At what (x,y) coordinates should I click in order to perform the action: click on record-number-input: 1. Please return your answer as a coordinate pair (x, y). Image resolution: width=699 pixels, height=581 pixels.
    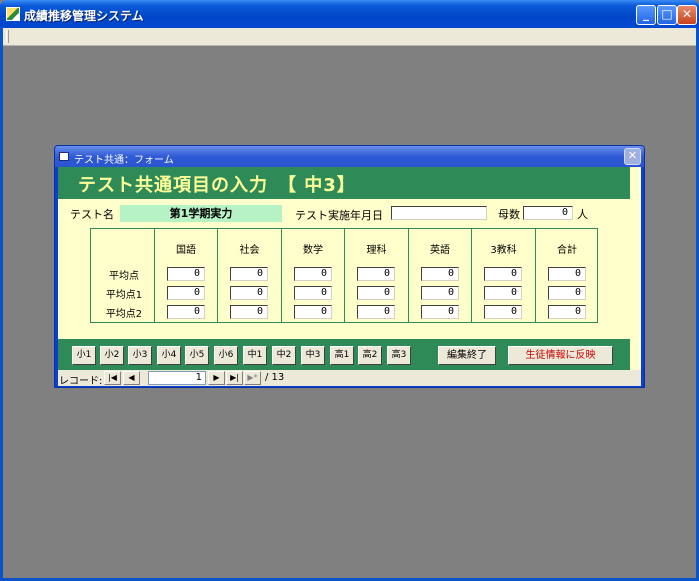
    Looking at the image, I should click on (177, 378).